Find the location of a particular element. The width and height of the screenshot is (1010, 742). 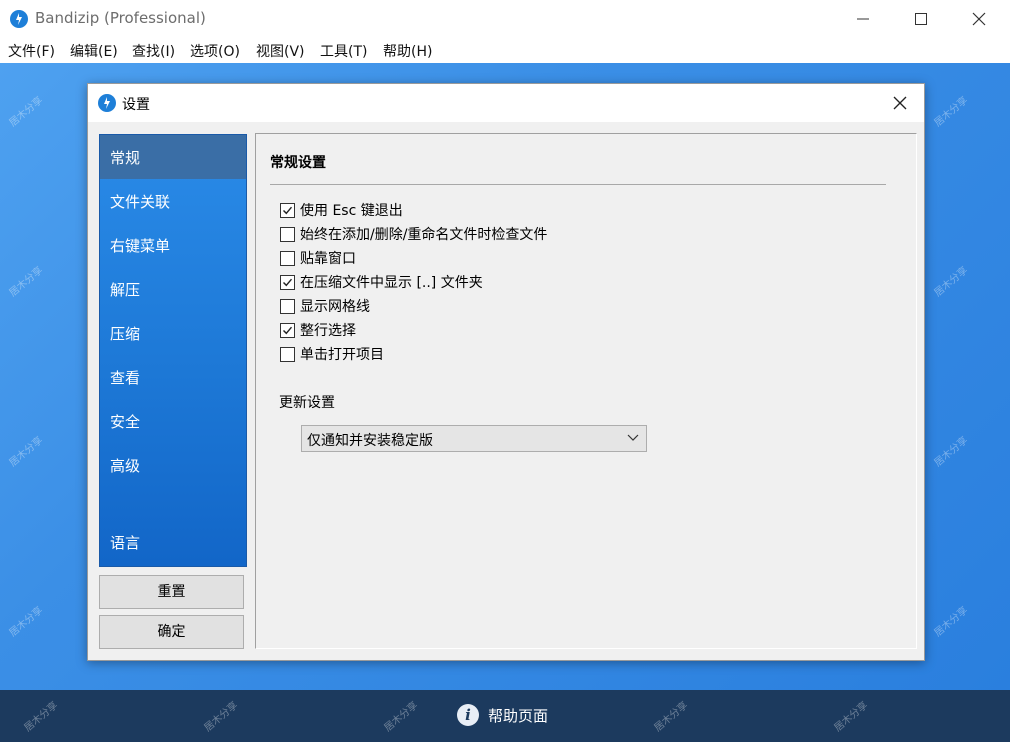

nav-item-advanced: 高级 is located at coordinates (173, 465).